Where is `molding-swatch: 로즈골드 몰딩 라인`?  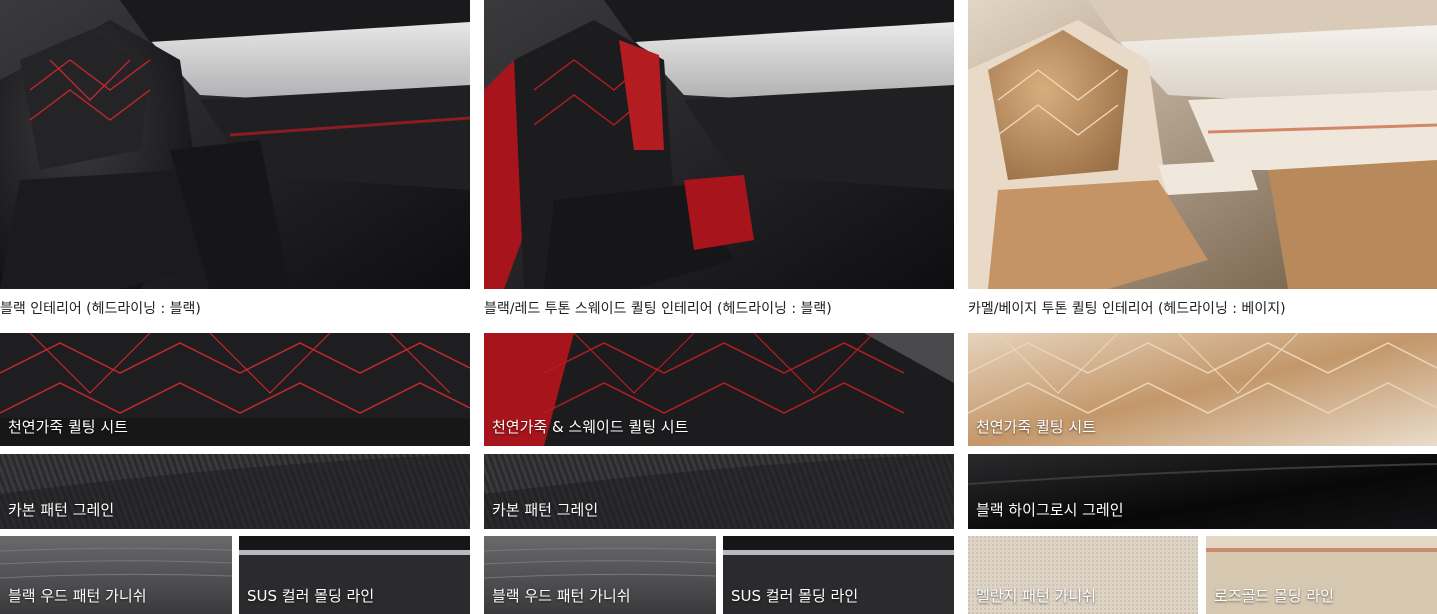
molding-swatch: 로즈골드 몰딩 라인 is located at coordinates (1321, 575).